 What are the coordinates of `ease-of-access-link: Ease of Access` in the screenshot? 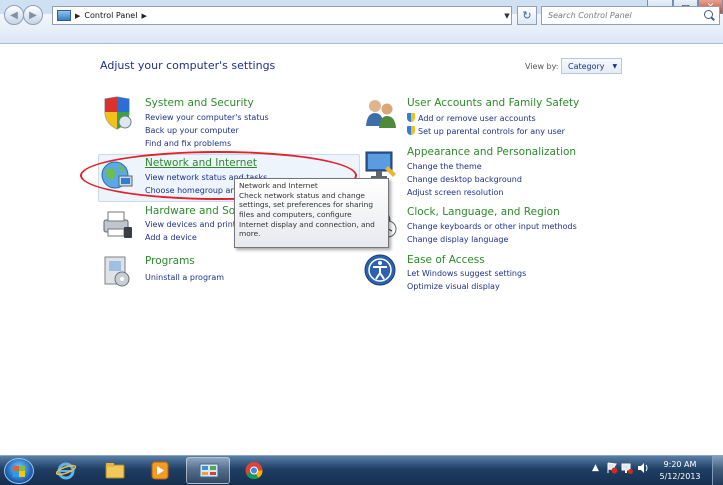 It's located at (446, 260).